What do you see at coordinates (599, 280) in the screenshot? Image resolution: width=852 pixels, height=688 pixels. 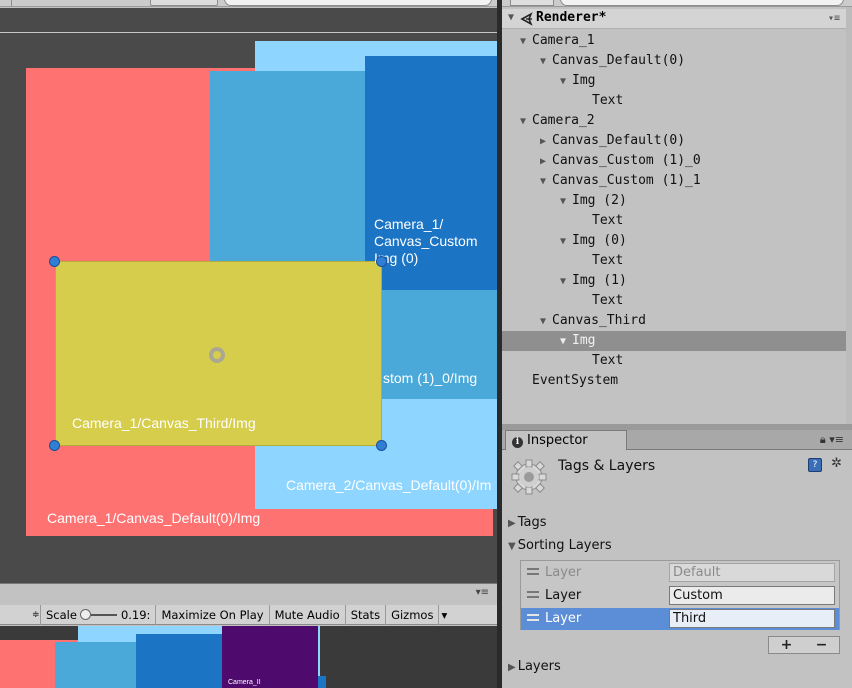 I see `hierarchy-item-label: Img (1)` at bounding box center [599, 280].